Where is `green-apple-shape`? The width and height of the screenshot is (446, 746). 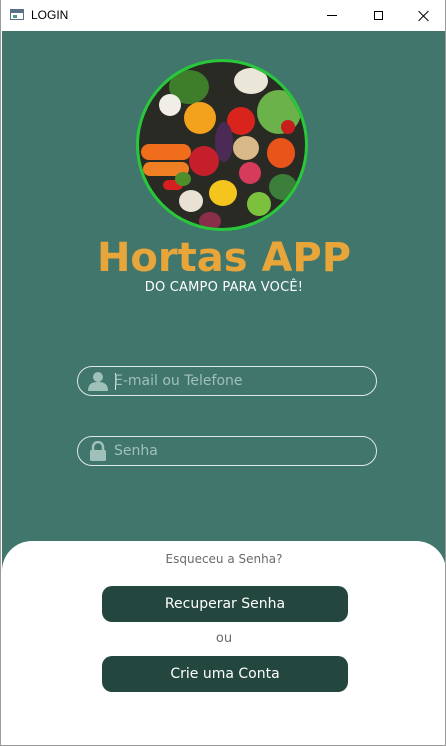 green-apple-shape is located at coordinates (259, 204).